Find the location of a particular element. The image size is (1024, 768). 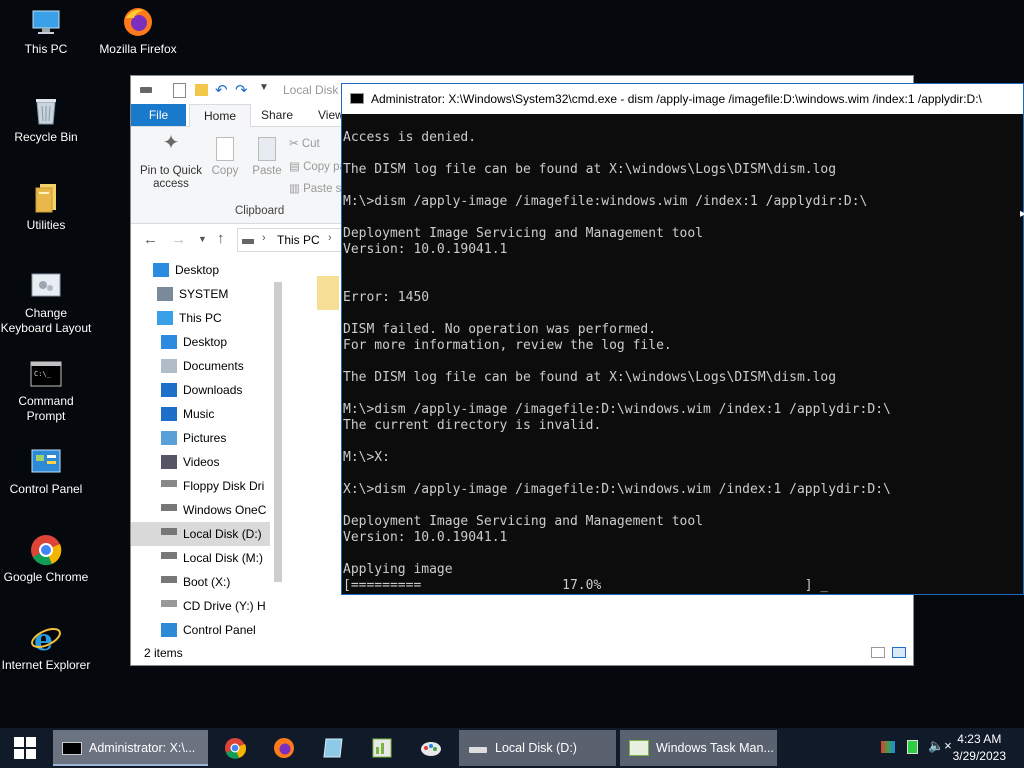

start-button is located at coordinates (25, 748).